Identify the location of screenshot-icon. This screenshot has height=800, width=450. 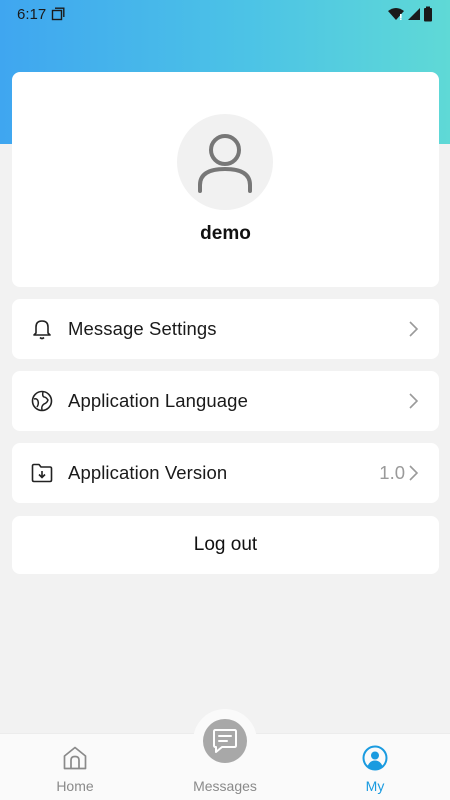
(58, 14).